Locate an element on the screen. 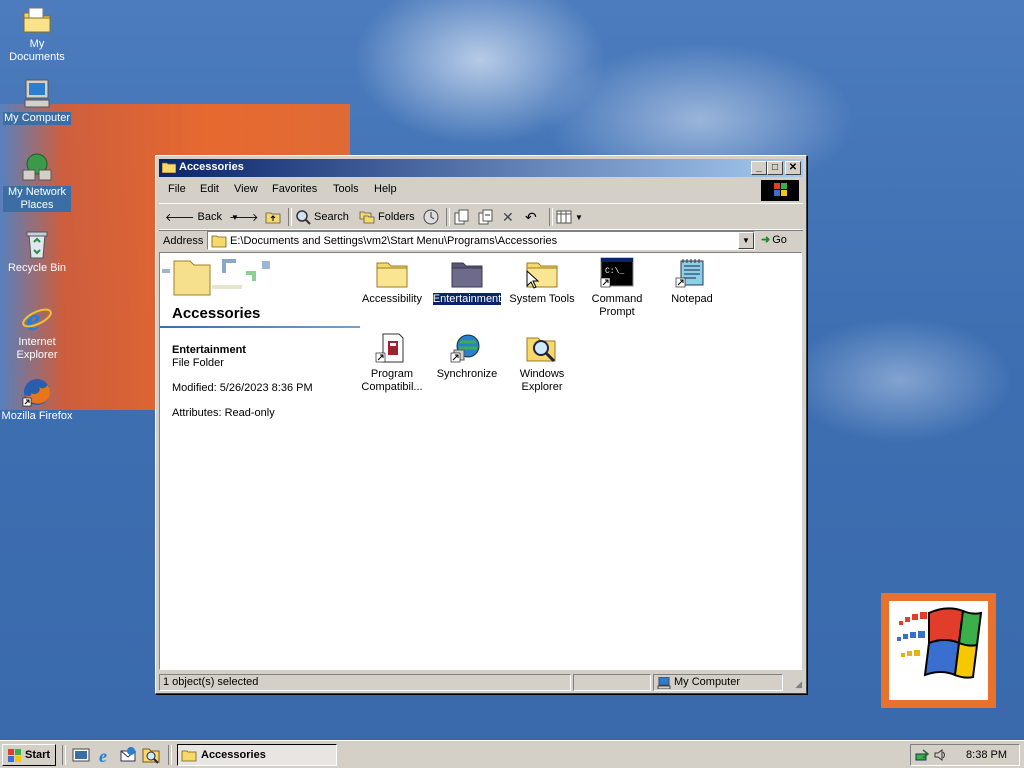  internet-explorer-icon: e is located at coordinates (103, 756).